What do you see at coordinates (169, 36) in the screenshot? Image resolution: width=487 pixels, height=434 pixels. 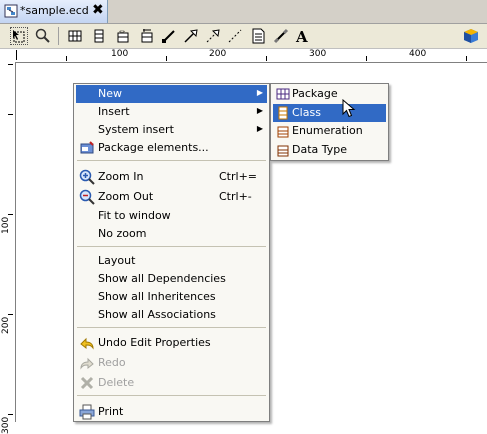 I see `dependency-tool-icon` at bounding box center [169, 36].